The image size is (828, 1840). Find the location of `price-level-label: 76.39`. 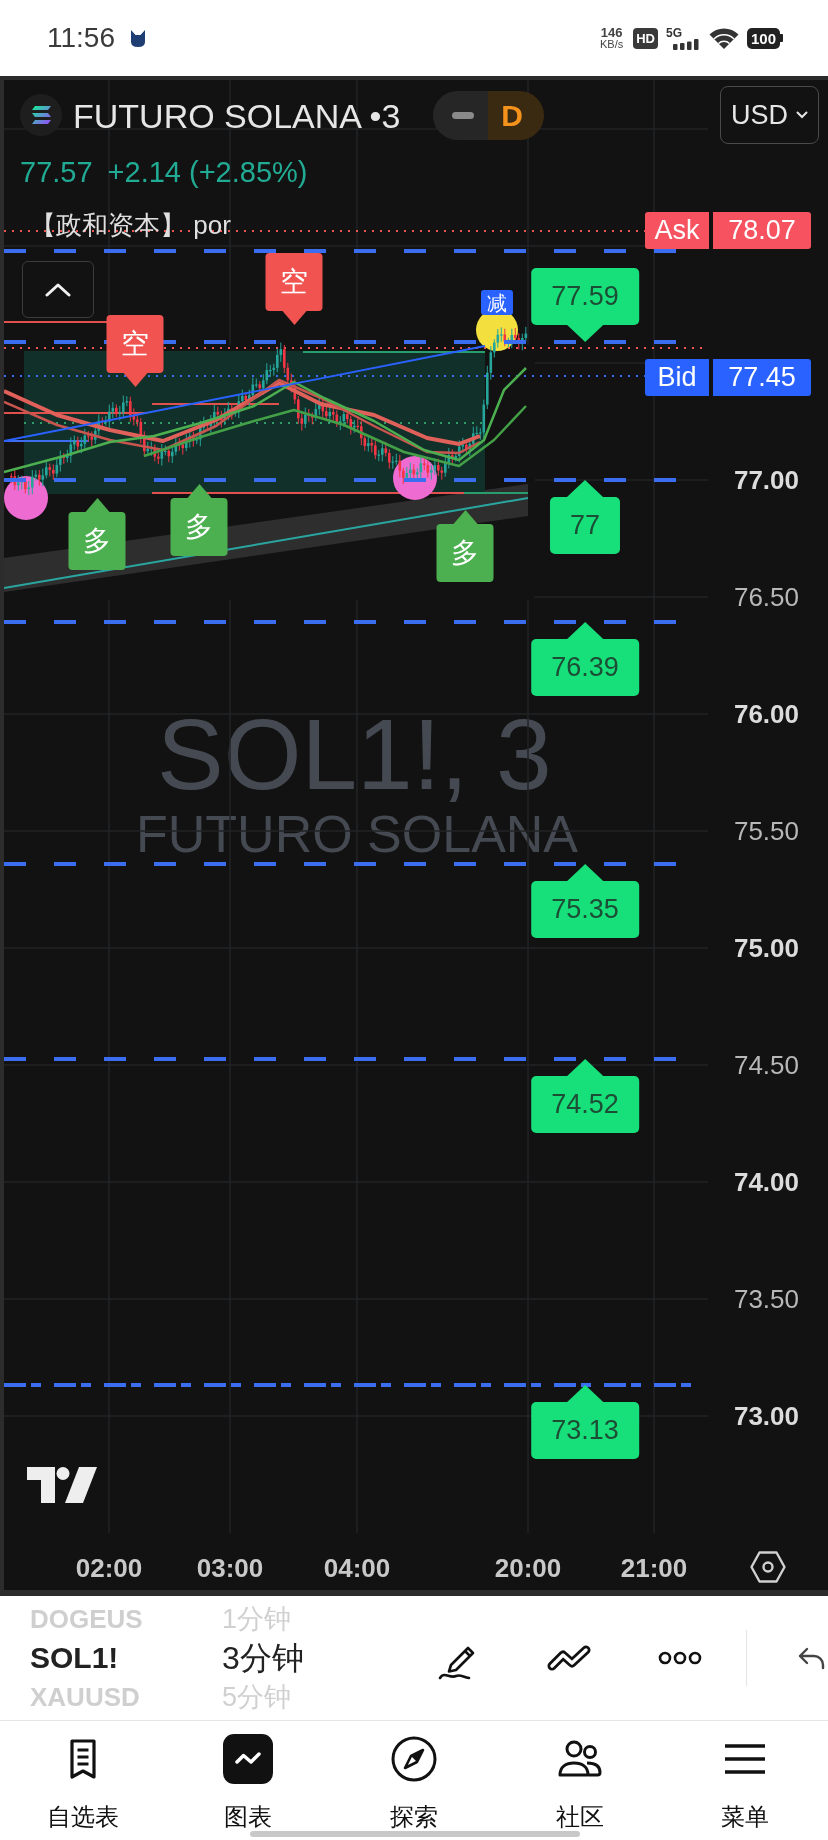

price-level-label: 76.39 is located at coordinates (585, 659).